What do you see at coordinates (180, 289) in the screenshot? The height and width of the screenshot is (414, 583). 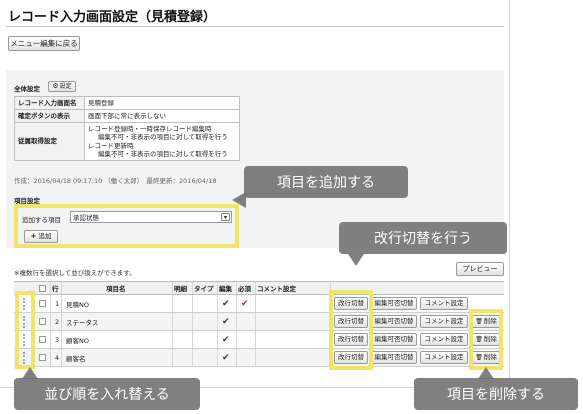 I see `col-header-detail: 明細` at bounding box center [180, 289].